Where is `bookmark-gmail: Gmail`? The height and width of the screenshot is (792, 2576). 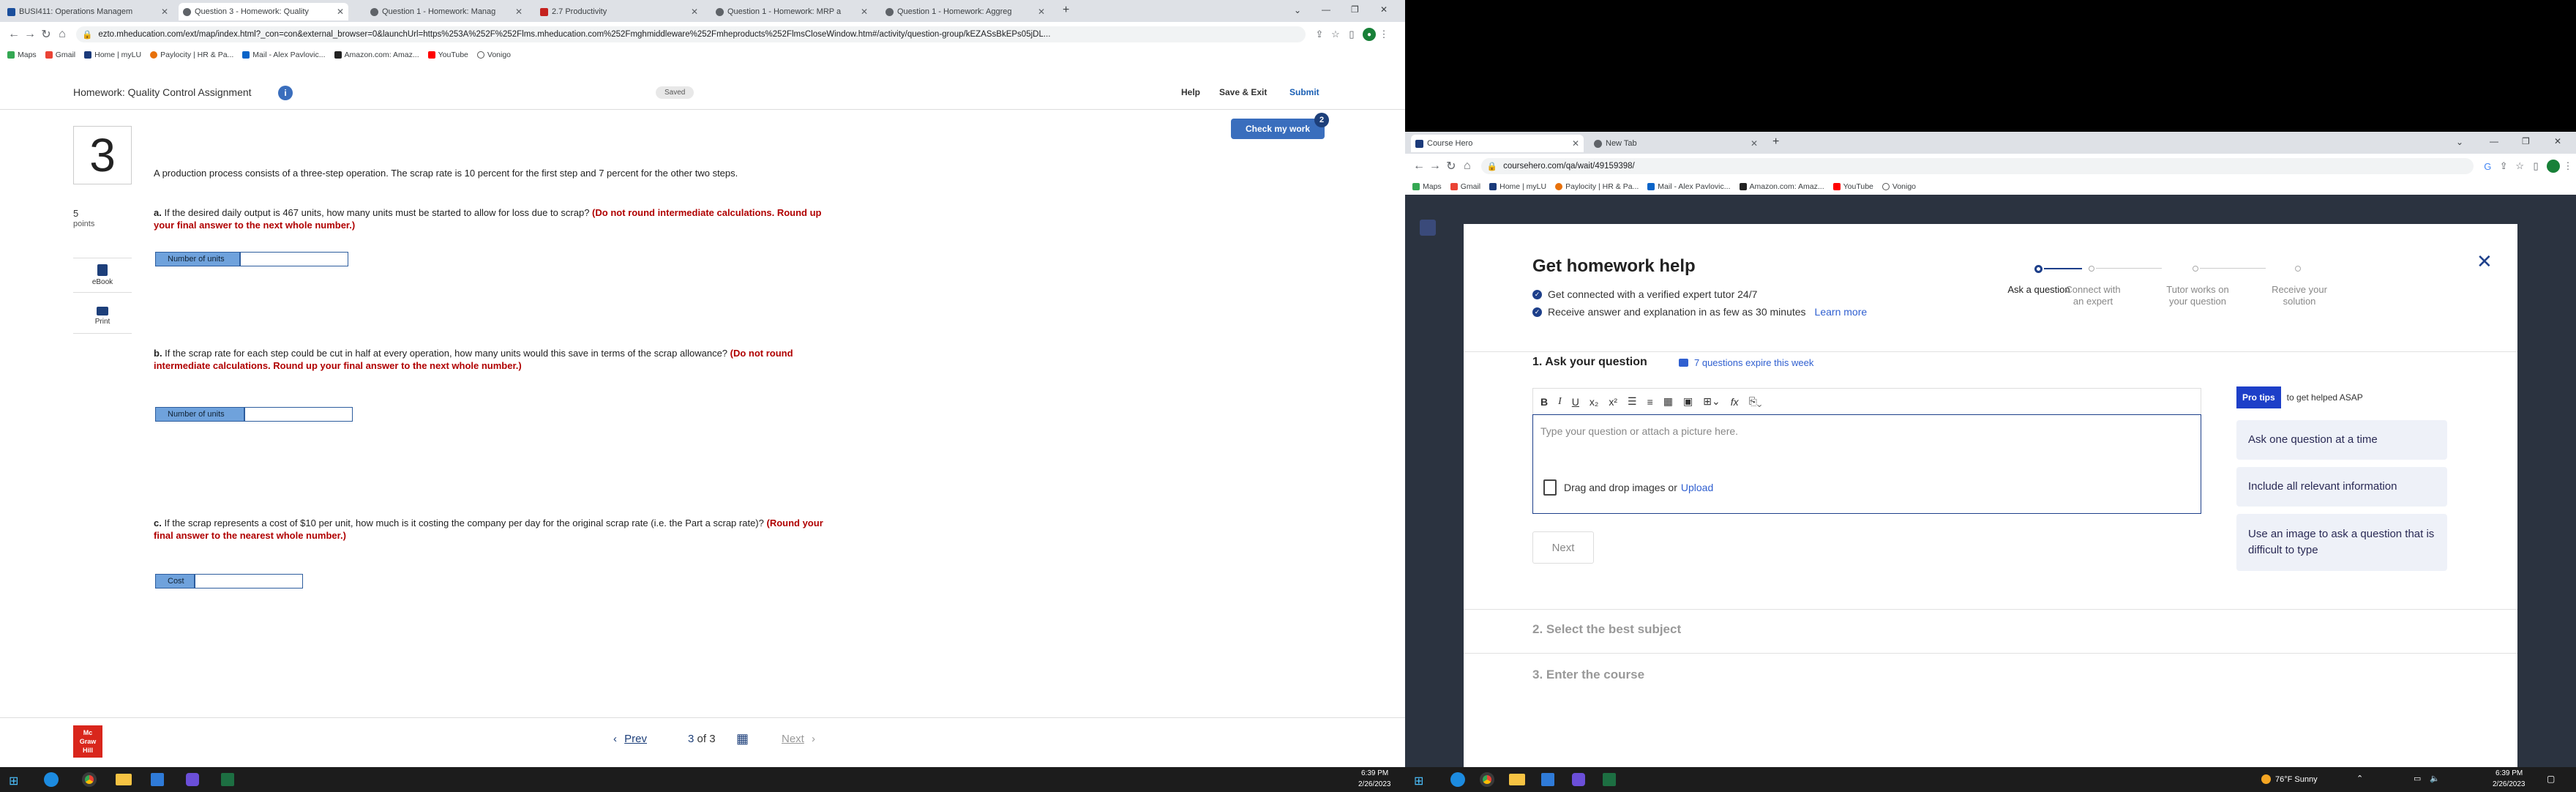 bookmark-gmail: Gmail is located at coordinates (60, 55).